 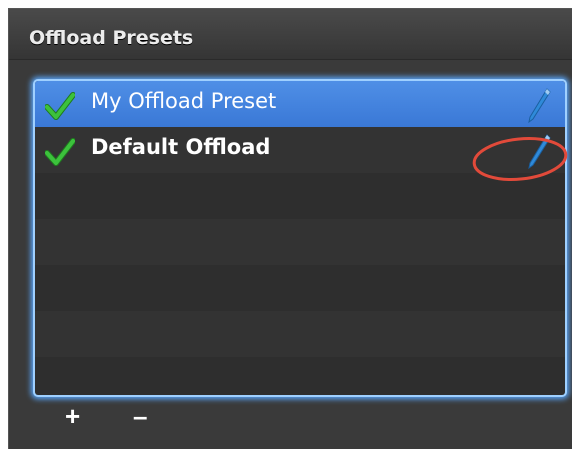 What do you see at coordinates (140, 416) in the screenshot?
I see `remove-preset-button: –` at bounding box center [140, 416].